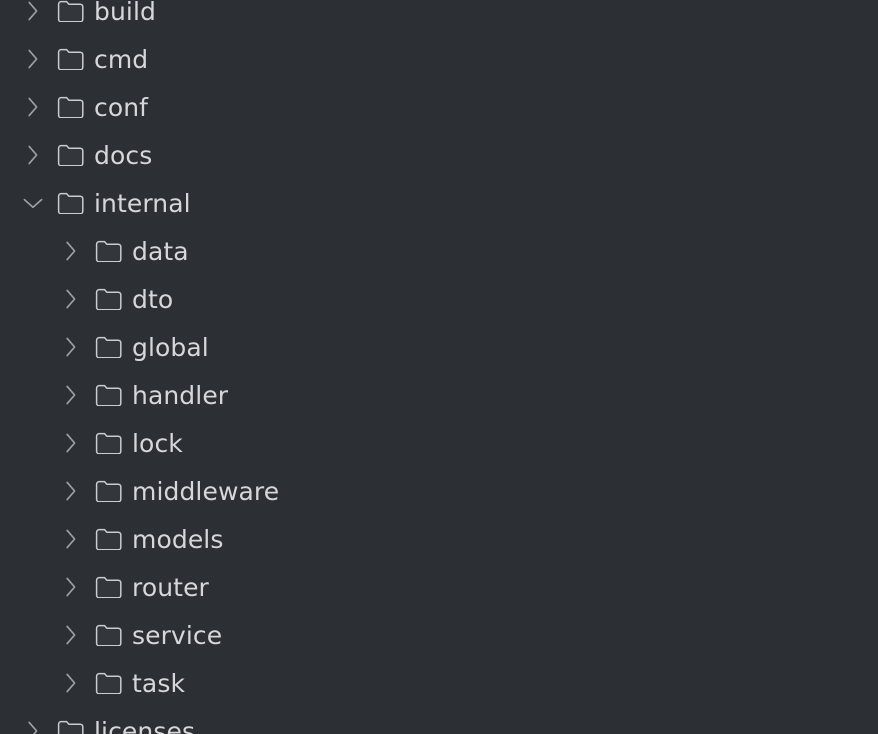 The width and height of the screenshot is (878, 734). I want to click on tree-row-label: global, so click(170, 347).